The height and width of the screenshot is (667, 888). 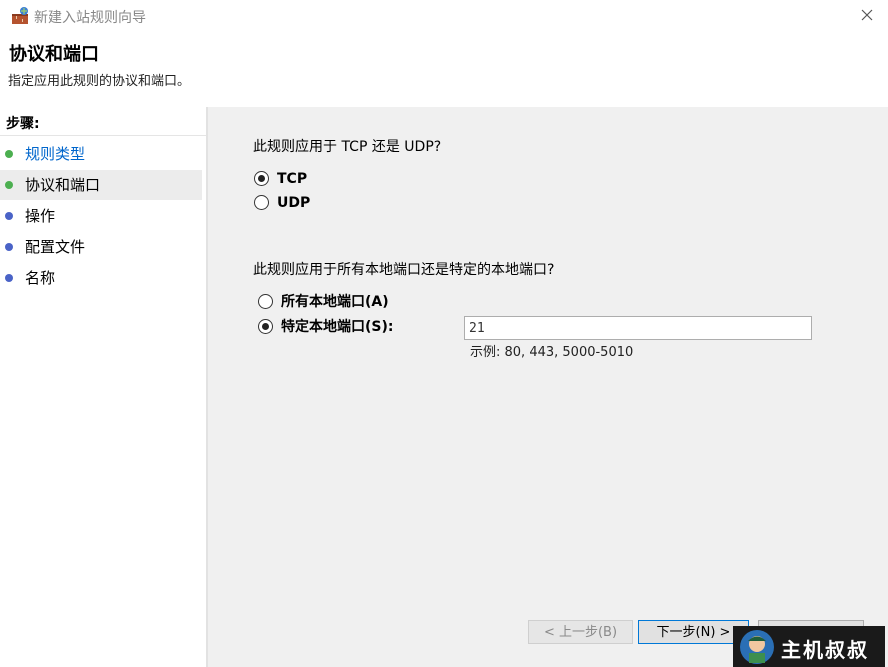 What do you see at coordinates (63, 185) in the screenshot?
I see `step-label: 协议和端口` at bounding box center [63, 185].